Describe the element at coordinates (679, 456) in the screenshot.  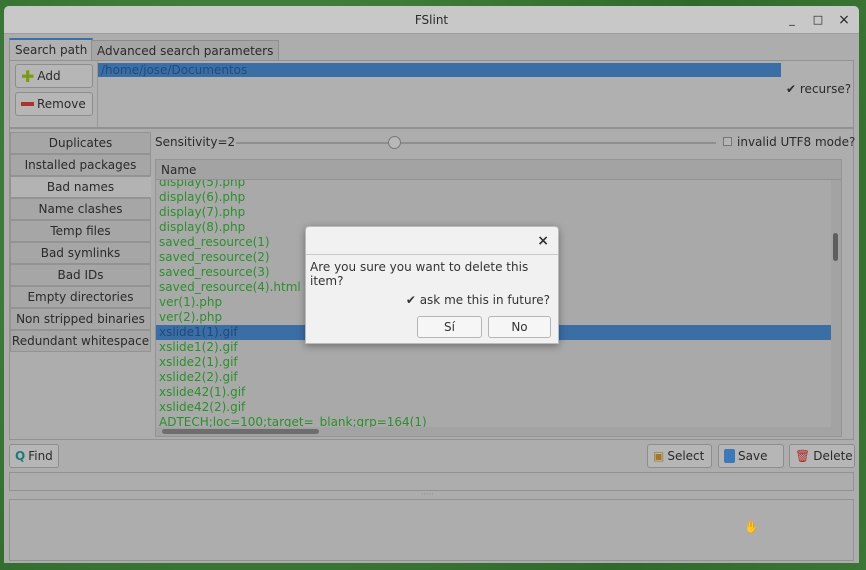
I see `select-button: ▣ Select` at that location.